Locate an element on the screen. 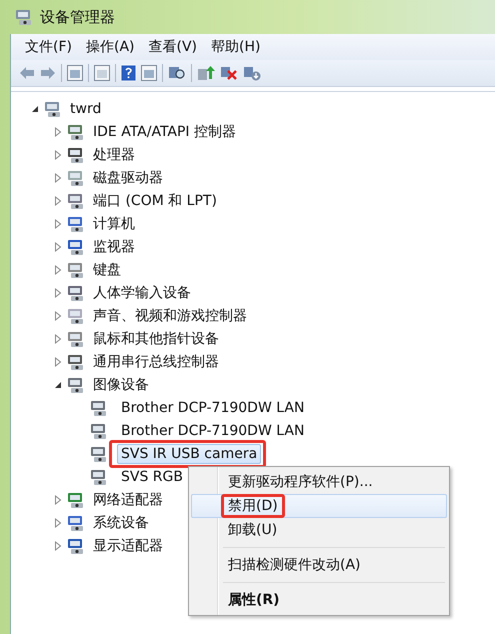 The height and width of the screenshot is (634, 495). uninstall-icon is located at coordinates (252, 73).